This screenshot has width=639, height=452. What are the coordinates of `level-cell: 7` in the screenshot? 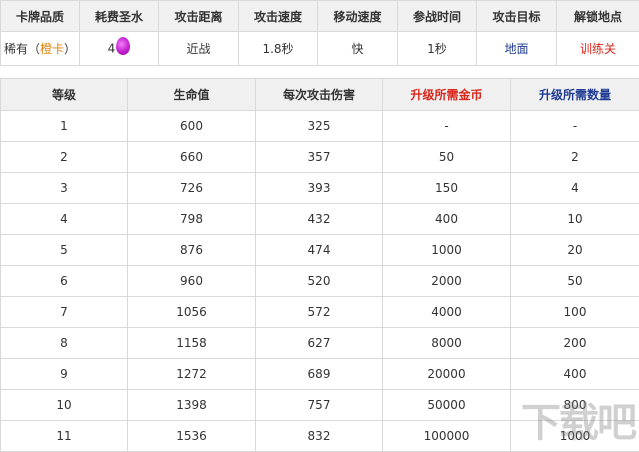 It's located at (64, 312).